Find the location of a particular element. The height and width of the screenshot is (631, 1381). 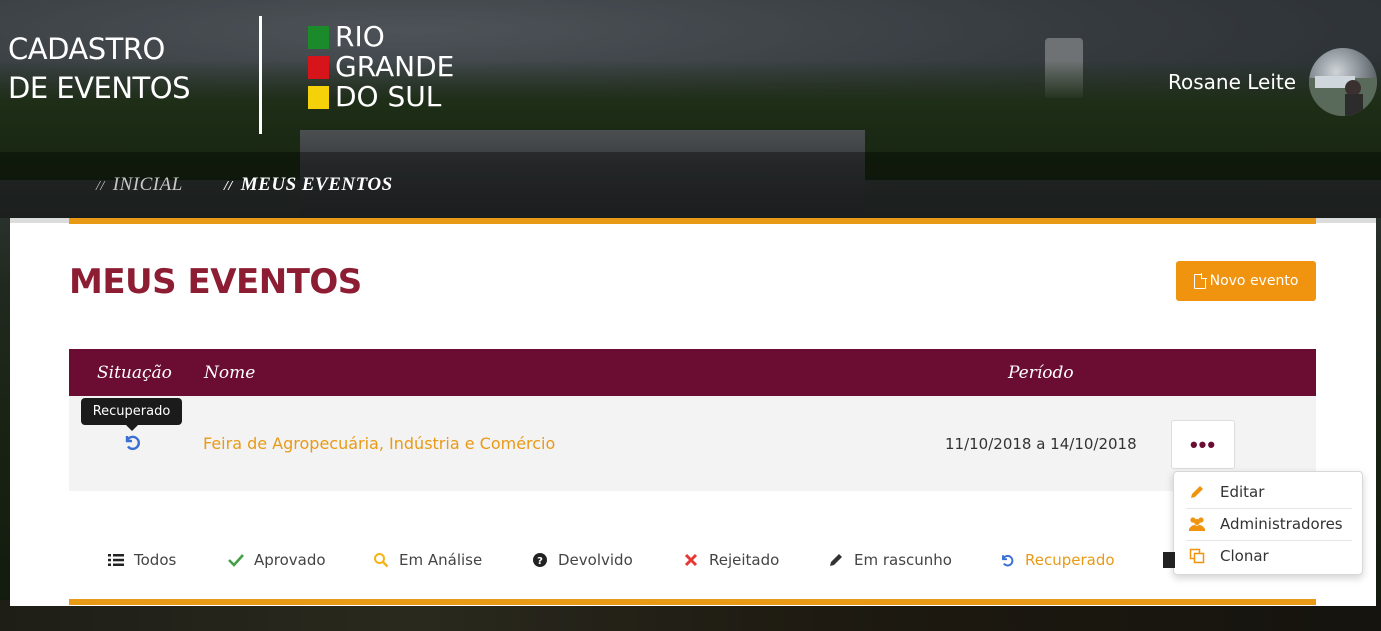

rio-grande-do-sul-logo: RIO GRANDE DO SUL is located at coordinates (381, 67).